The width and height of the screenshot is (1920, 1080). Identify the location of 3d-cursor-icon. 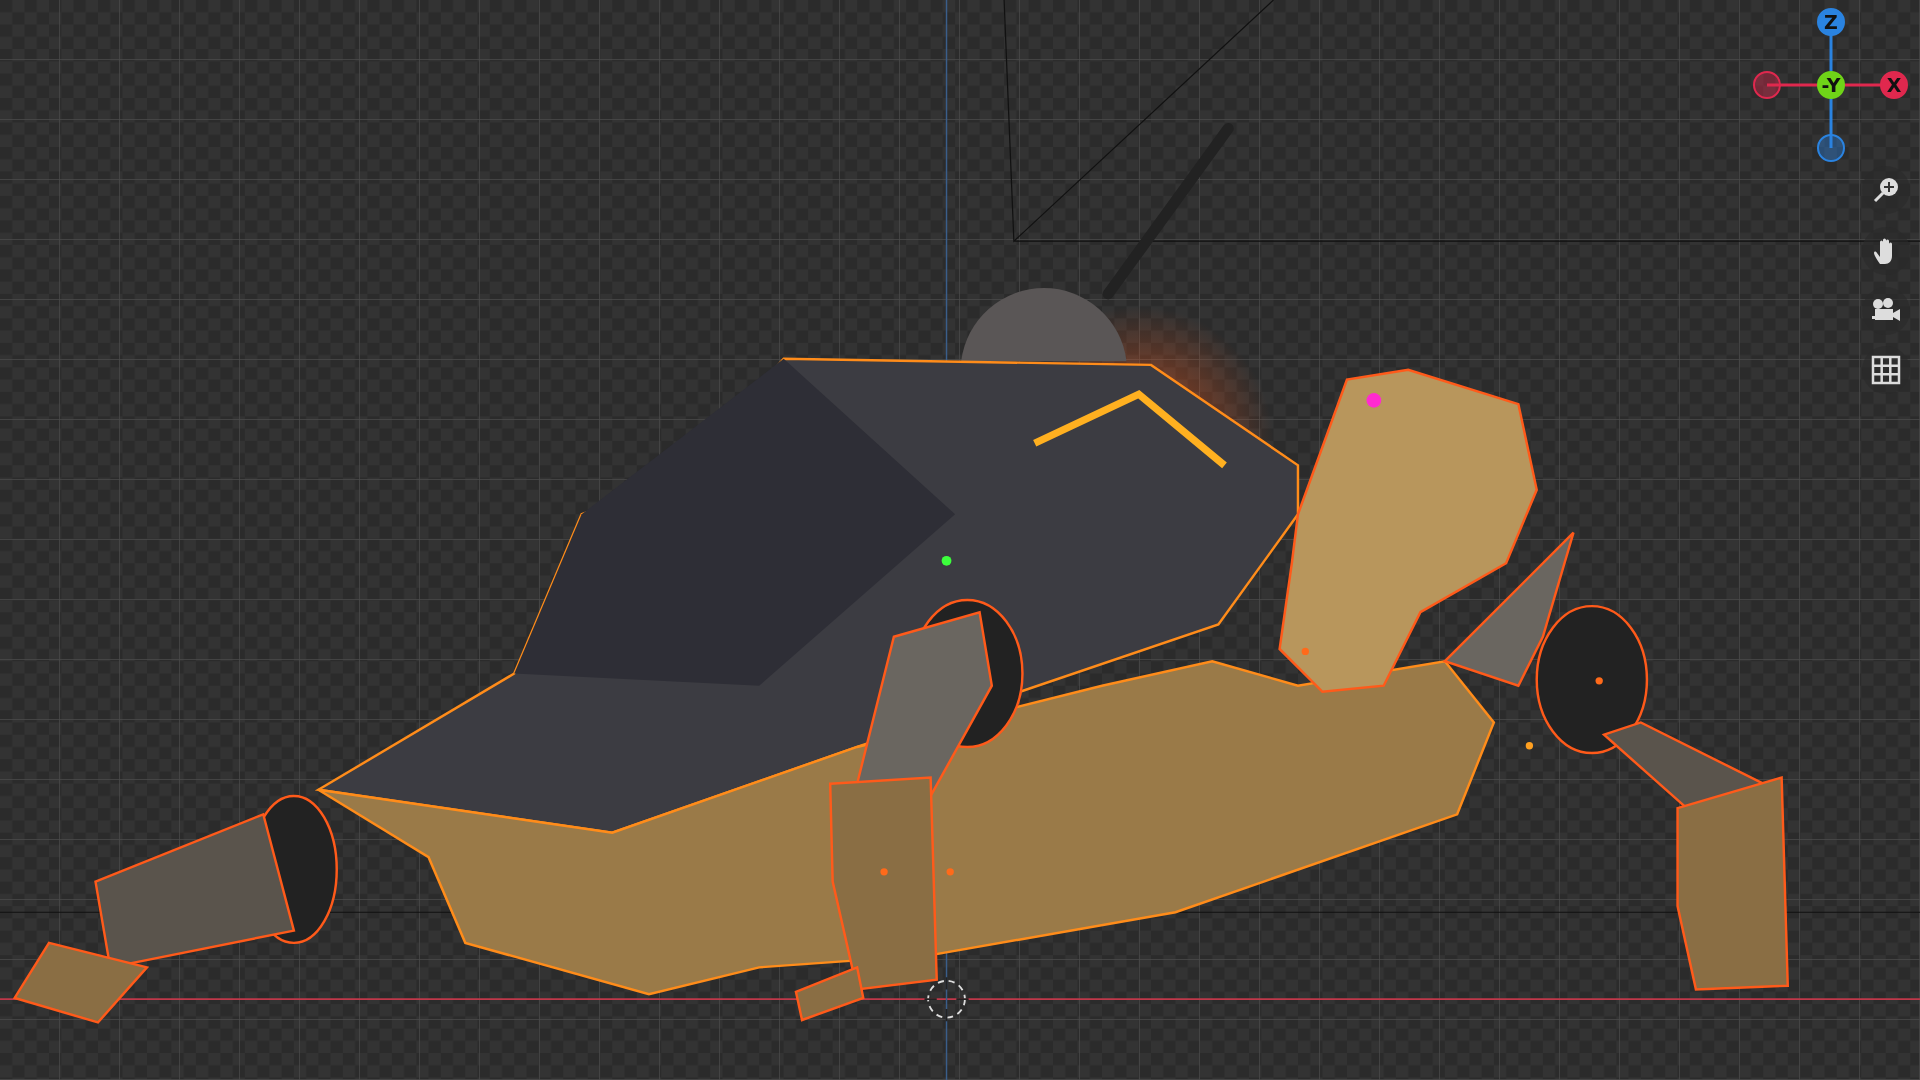
(946, 999).